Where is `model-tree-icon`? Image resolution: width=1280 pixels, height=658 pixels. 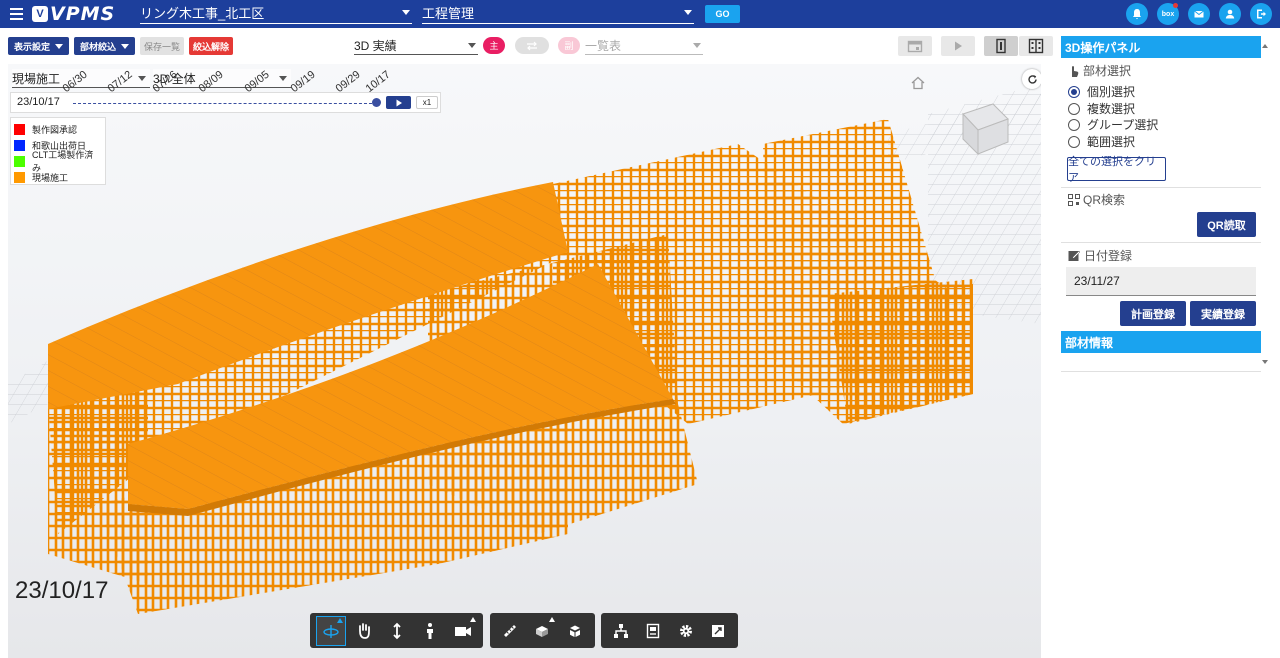 model-tree-icon is located at coordinates (621, 631).